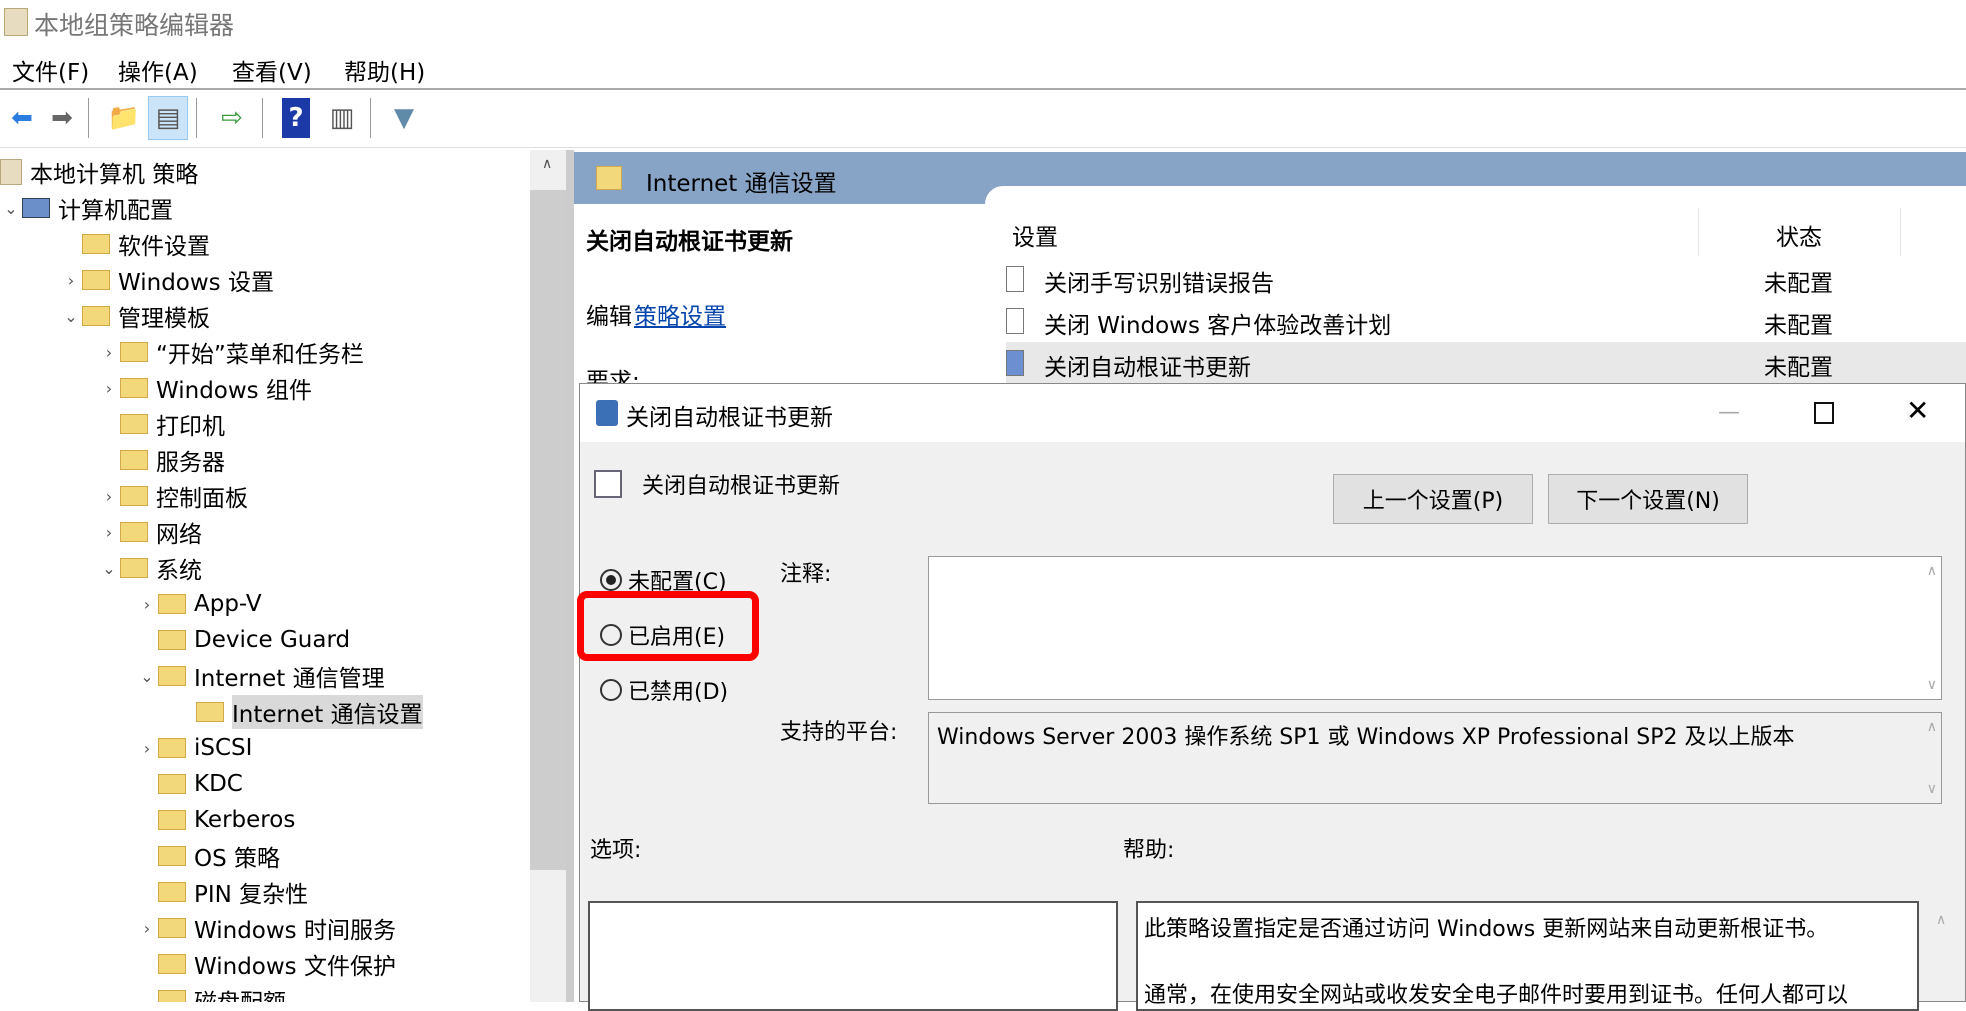 Image resolution: width=1966 pixels, height=1011 pixels. What do you see at coordinates (86, 208) in the screenshot?
I see `tree-item: ⌄ 计算机配置` at bounding box center [86, 208].